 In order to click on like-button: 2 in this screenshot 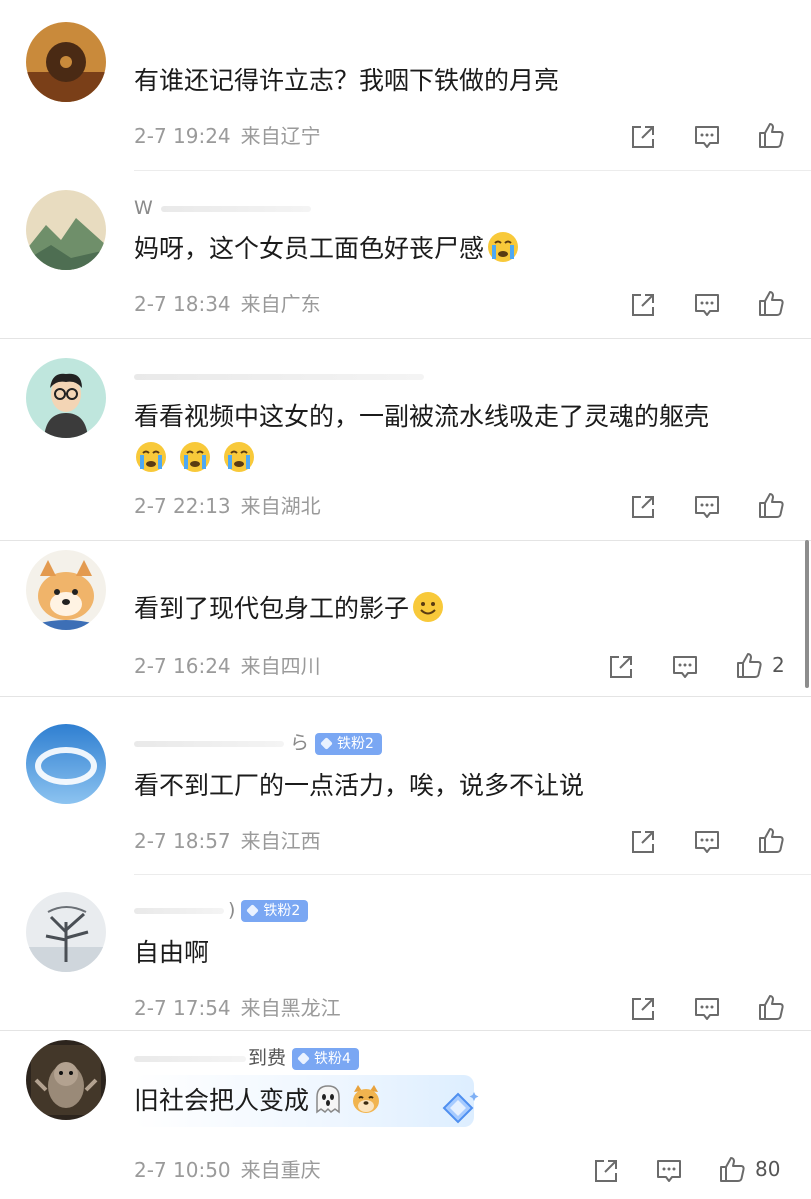, I will do `click(759, 665)`.